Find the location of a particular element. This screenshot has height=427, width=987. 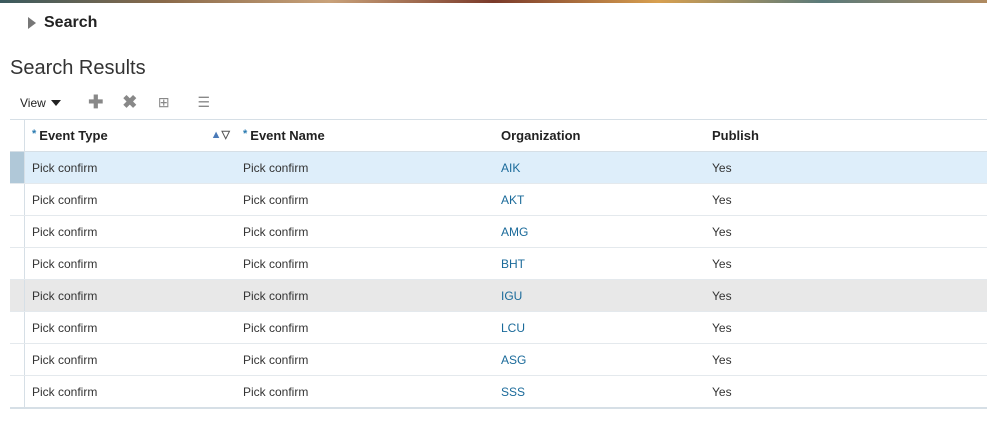

caret-down-icon is located at coordinates (55, 102).